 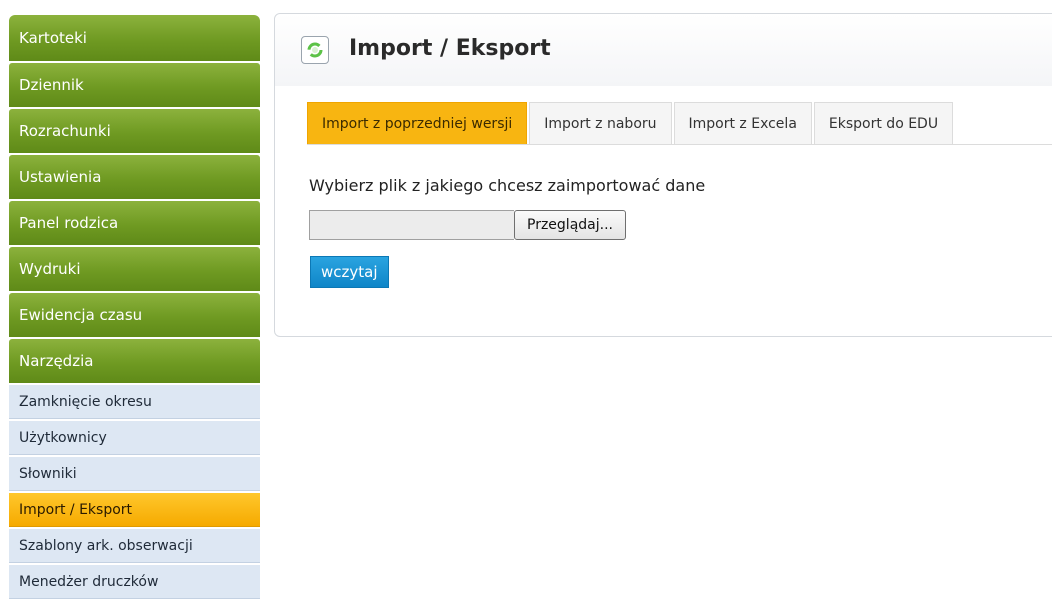 What do you see at coordinates (349, 272) in the screenshot?
I see `load-button: wczytaj` at bounding box center [349, 272].